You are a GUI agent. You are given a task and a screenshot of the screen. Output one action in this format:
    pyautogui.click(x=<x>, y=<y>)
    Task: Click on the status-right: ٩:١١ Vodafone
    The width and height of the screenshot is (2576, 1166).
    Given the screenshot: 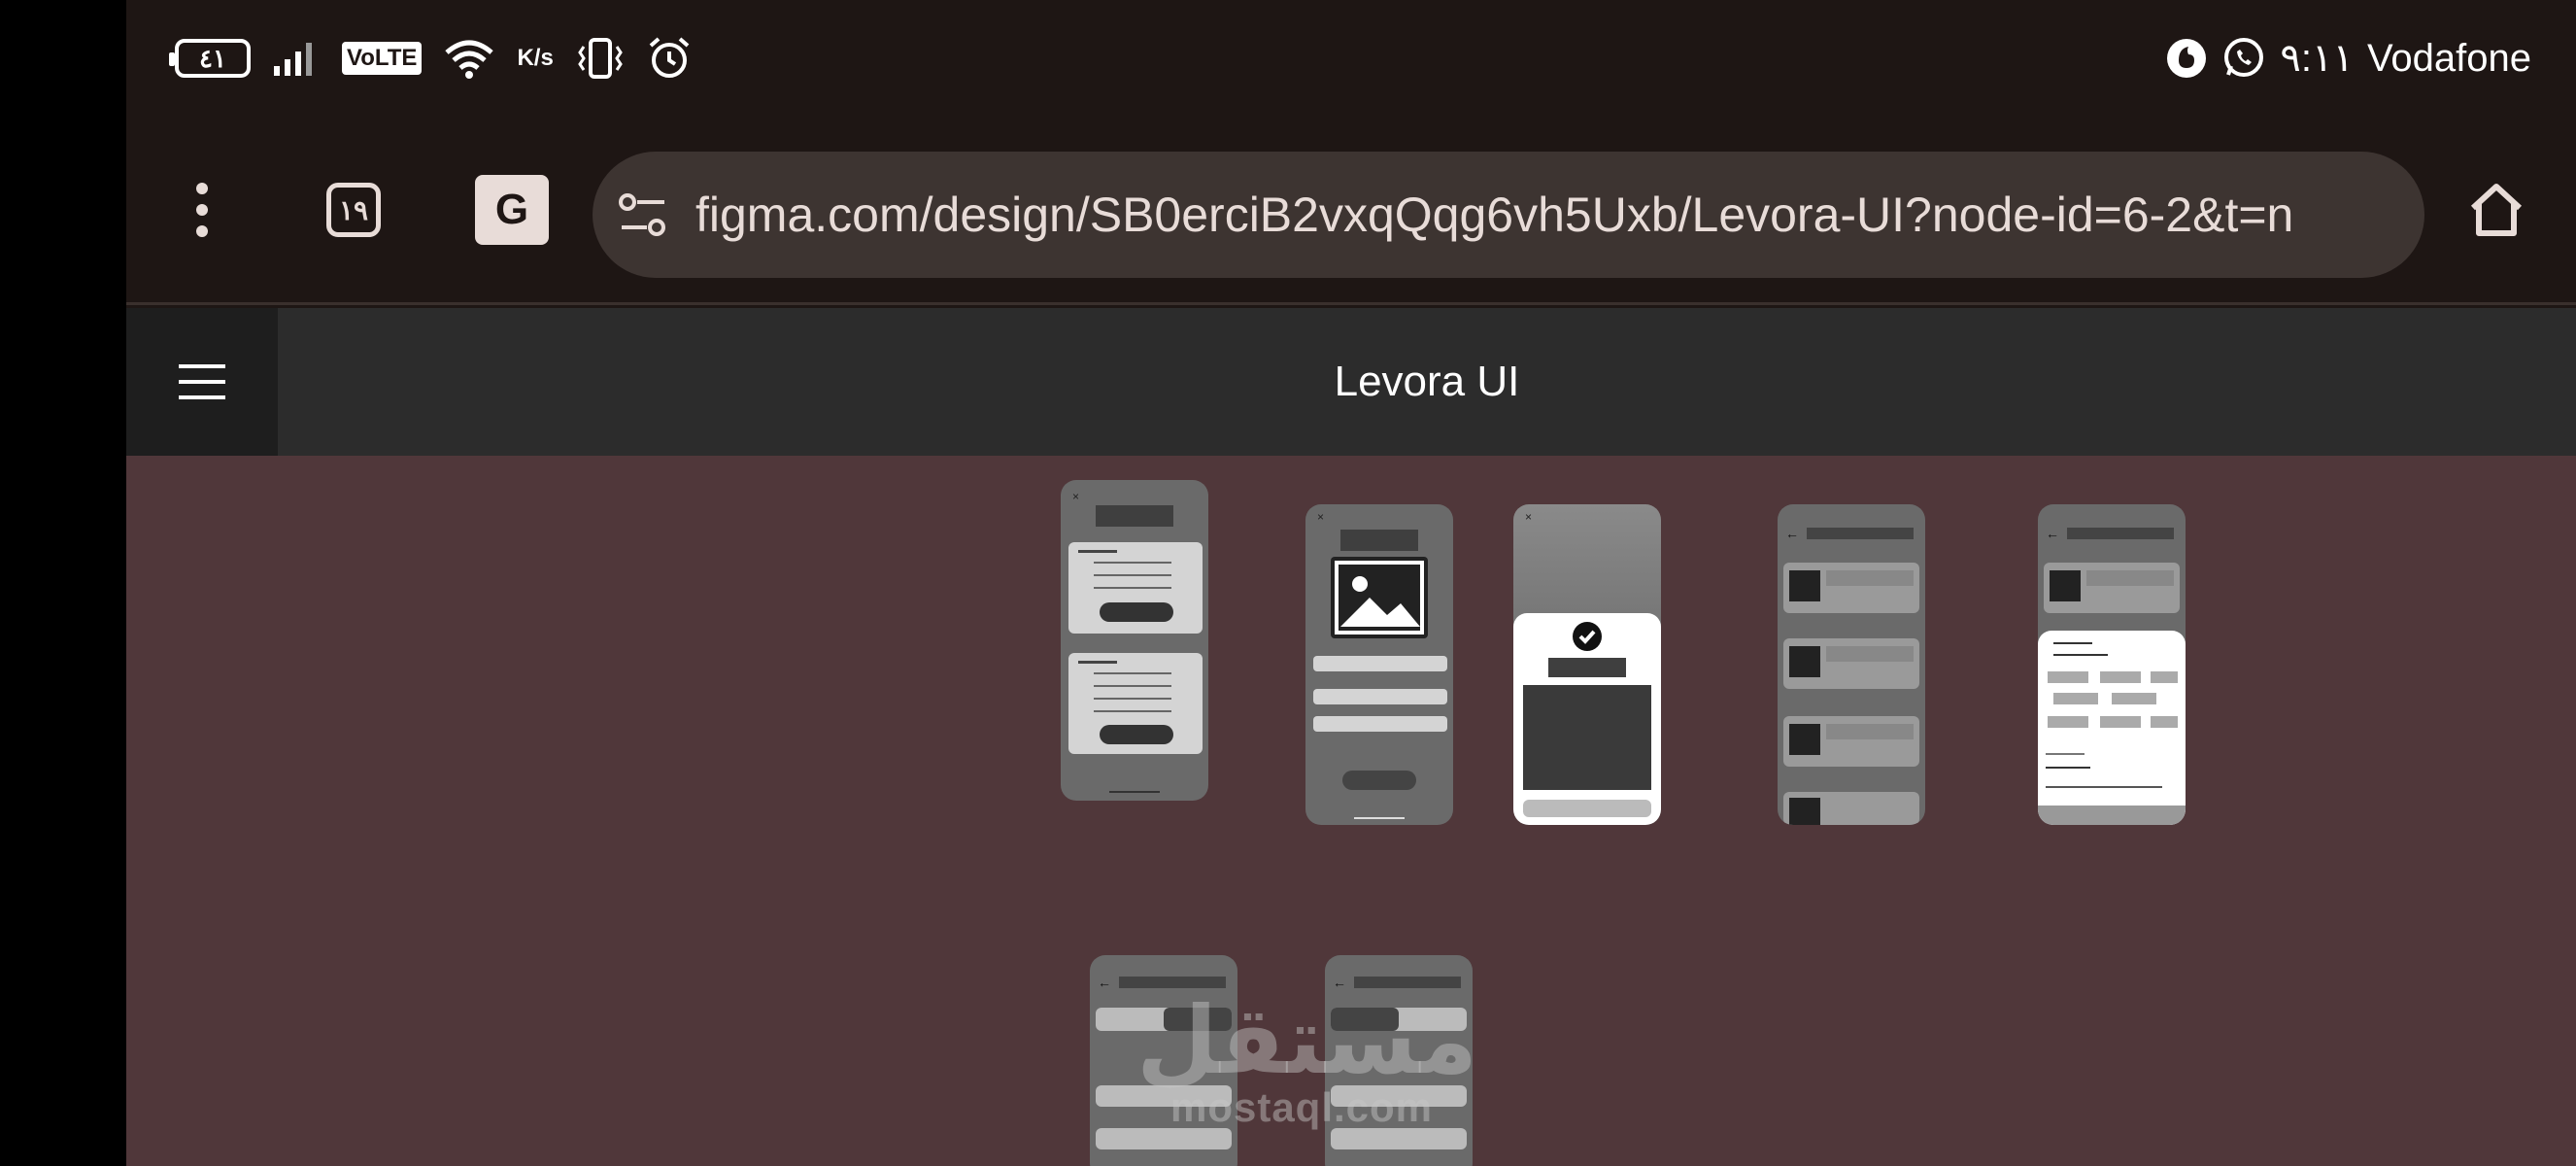 What is the action you would take?
    pyautogui.click(x=2348, y=58)
    